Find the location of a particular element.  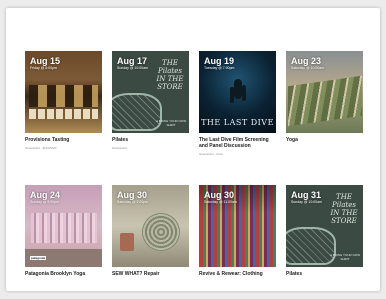

yoga-mats-photo is located at coordinates (325, 101).